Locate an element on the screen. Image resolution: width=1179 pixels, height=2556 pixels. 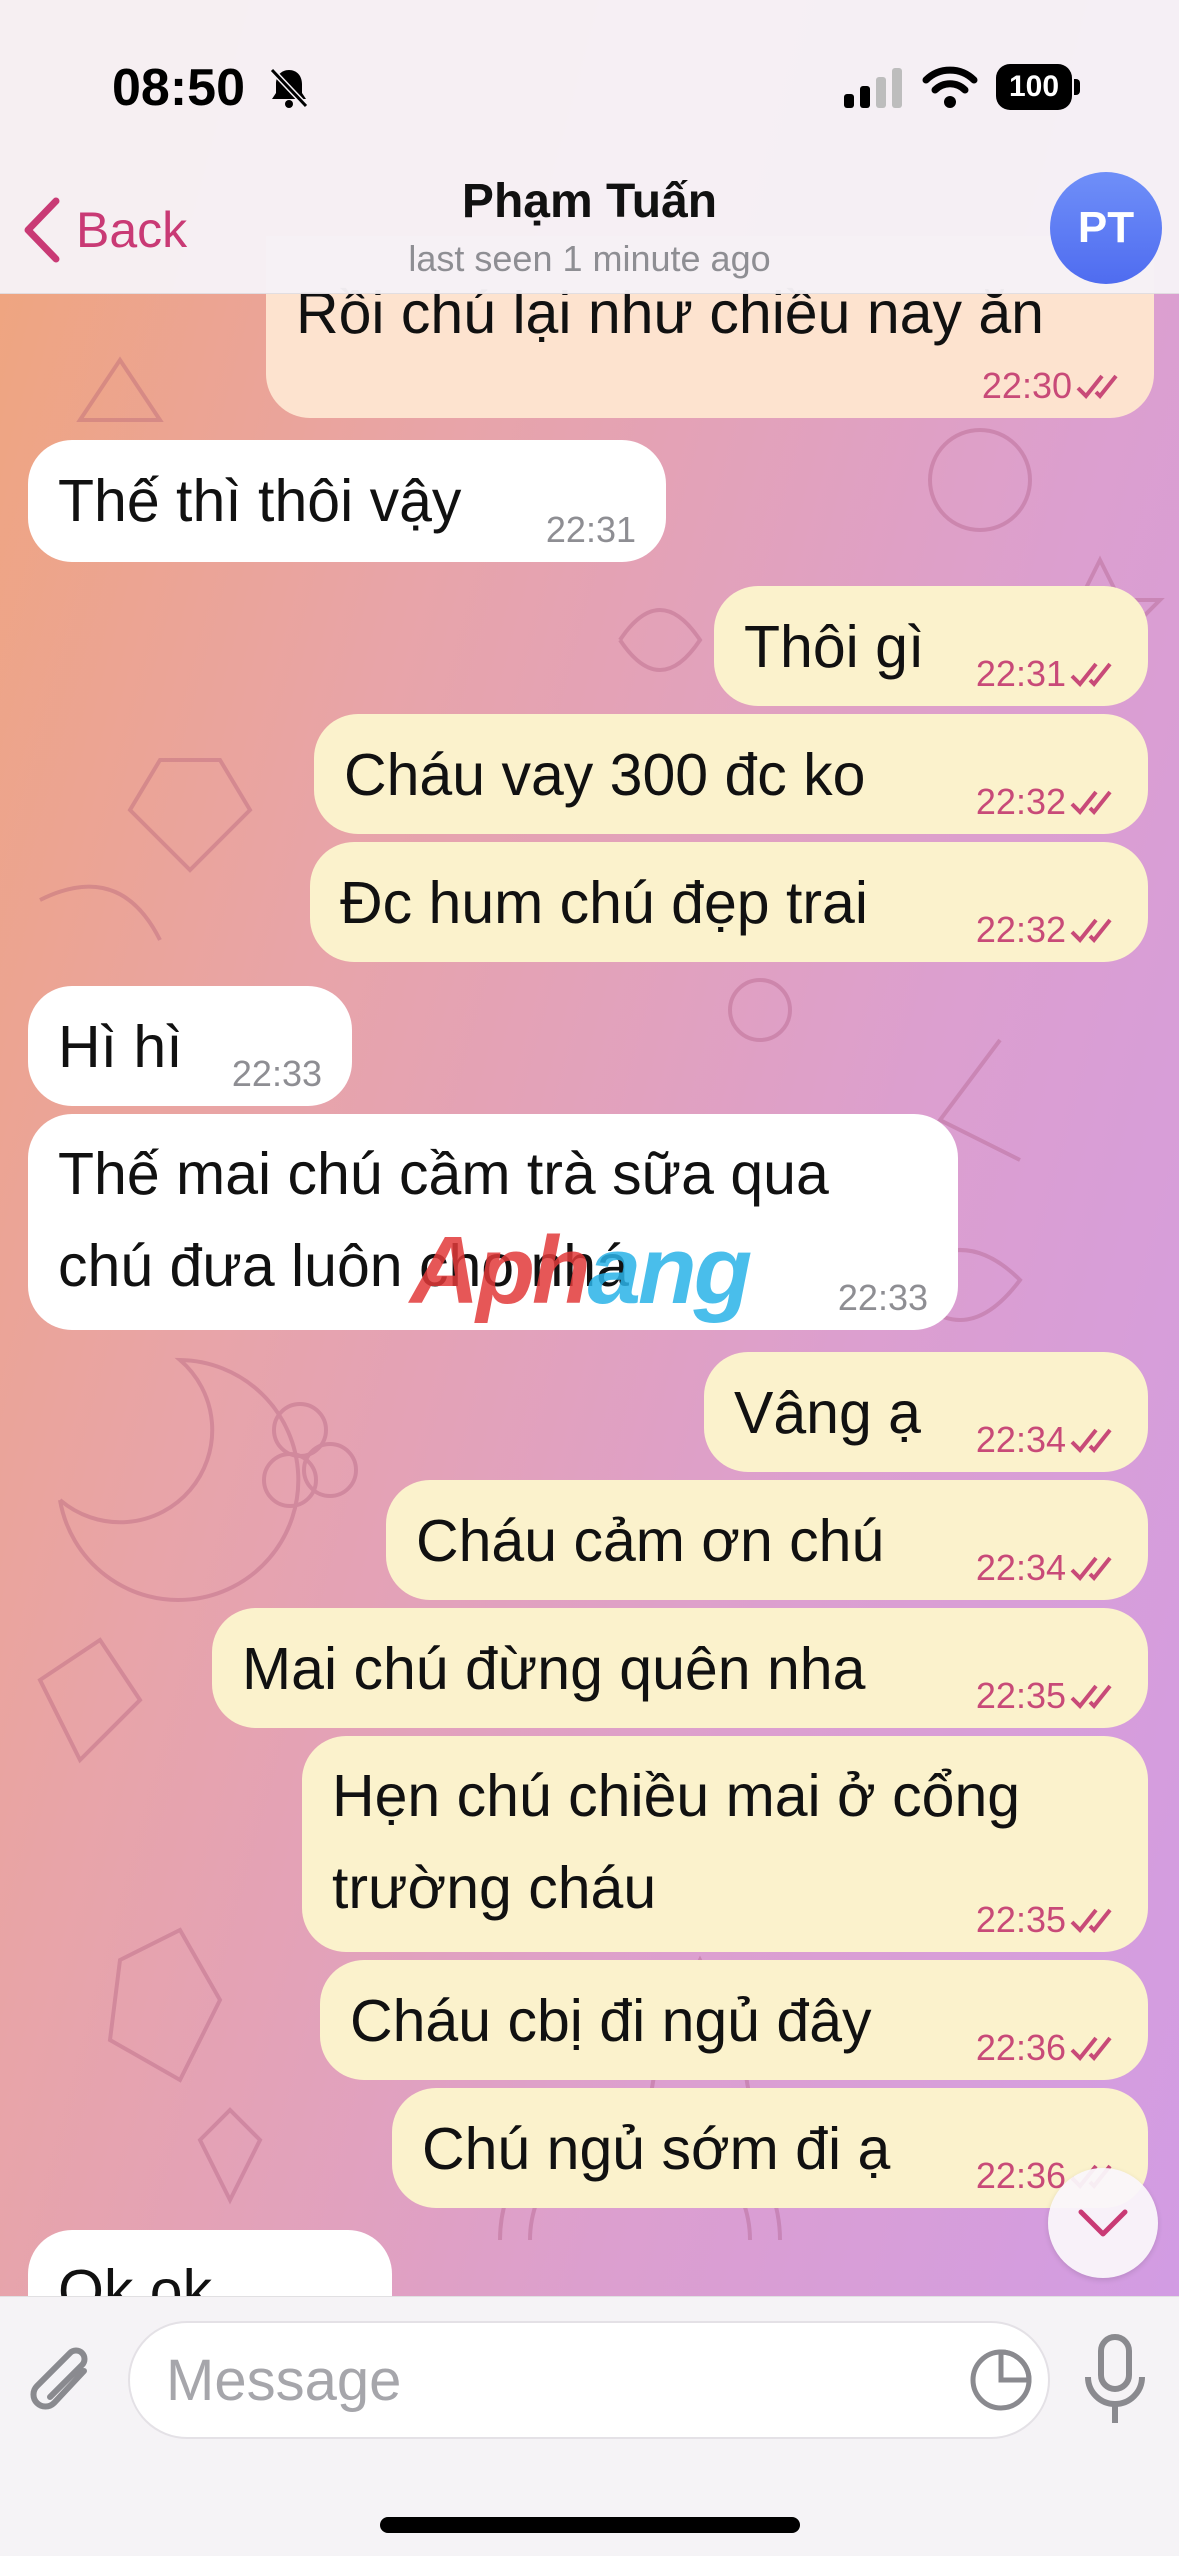
message-text: Thôi gì is located at coordinates (834, 647).